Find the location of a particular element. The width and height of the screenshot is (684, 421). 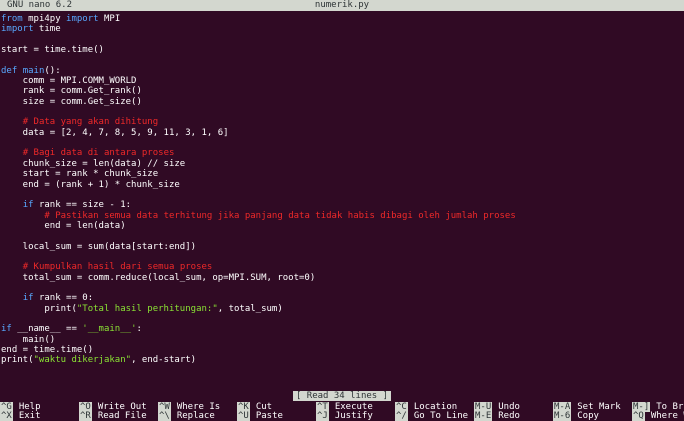

code-string: "Total hasil perhitungan:" is located at coordinates (147, 308).